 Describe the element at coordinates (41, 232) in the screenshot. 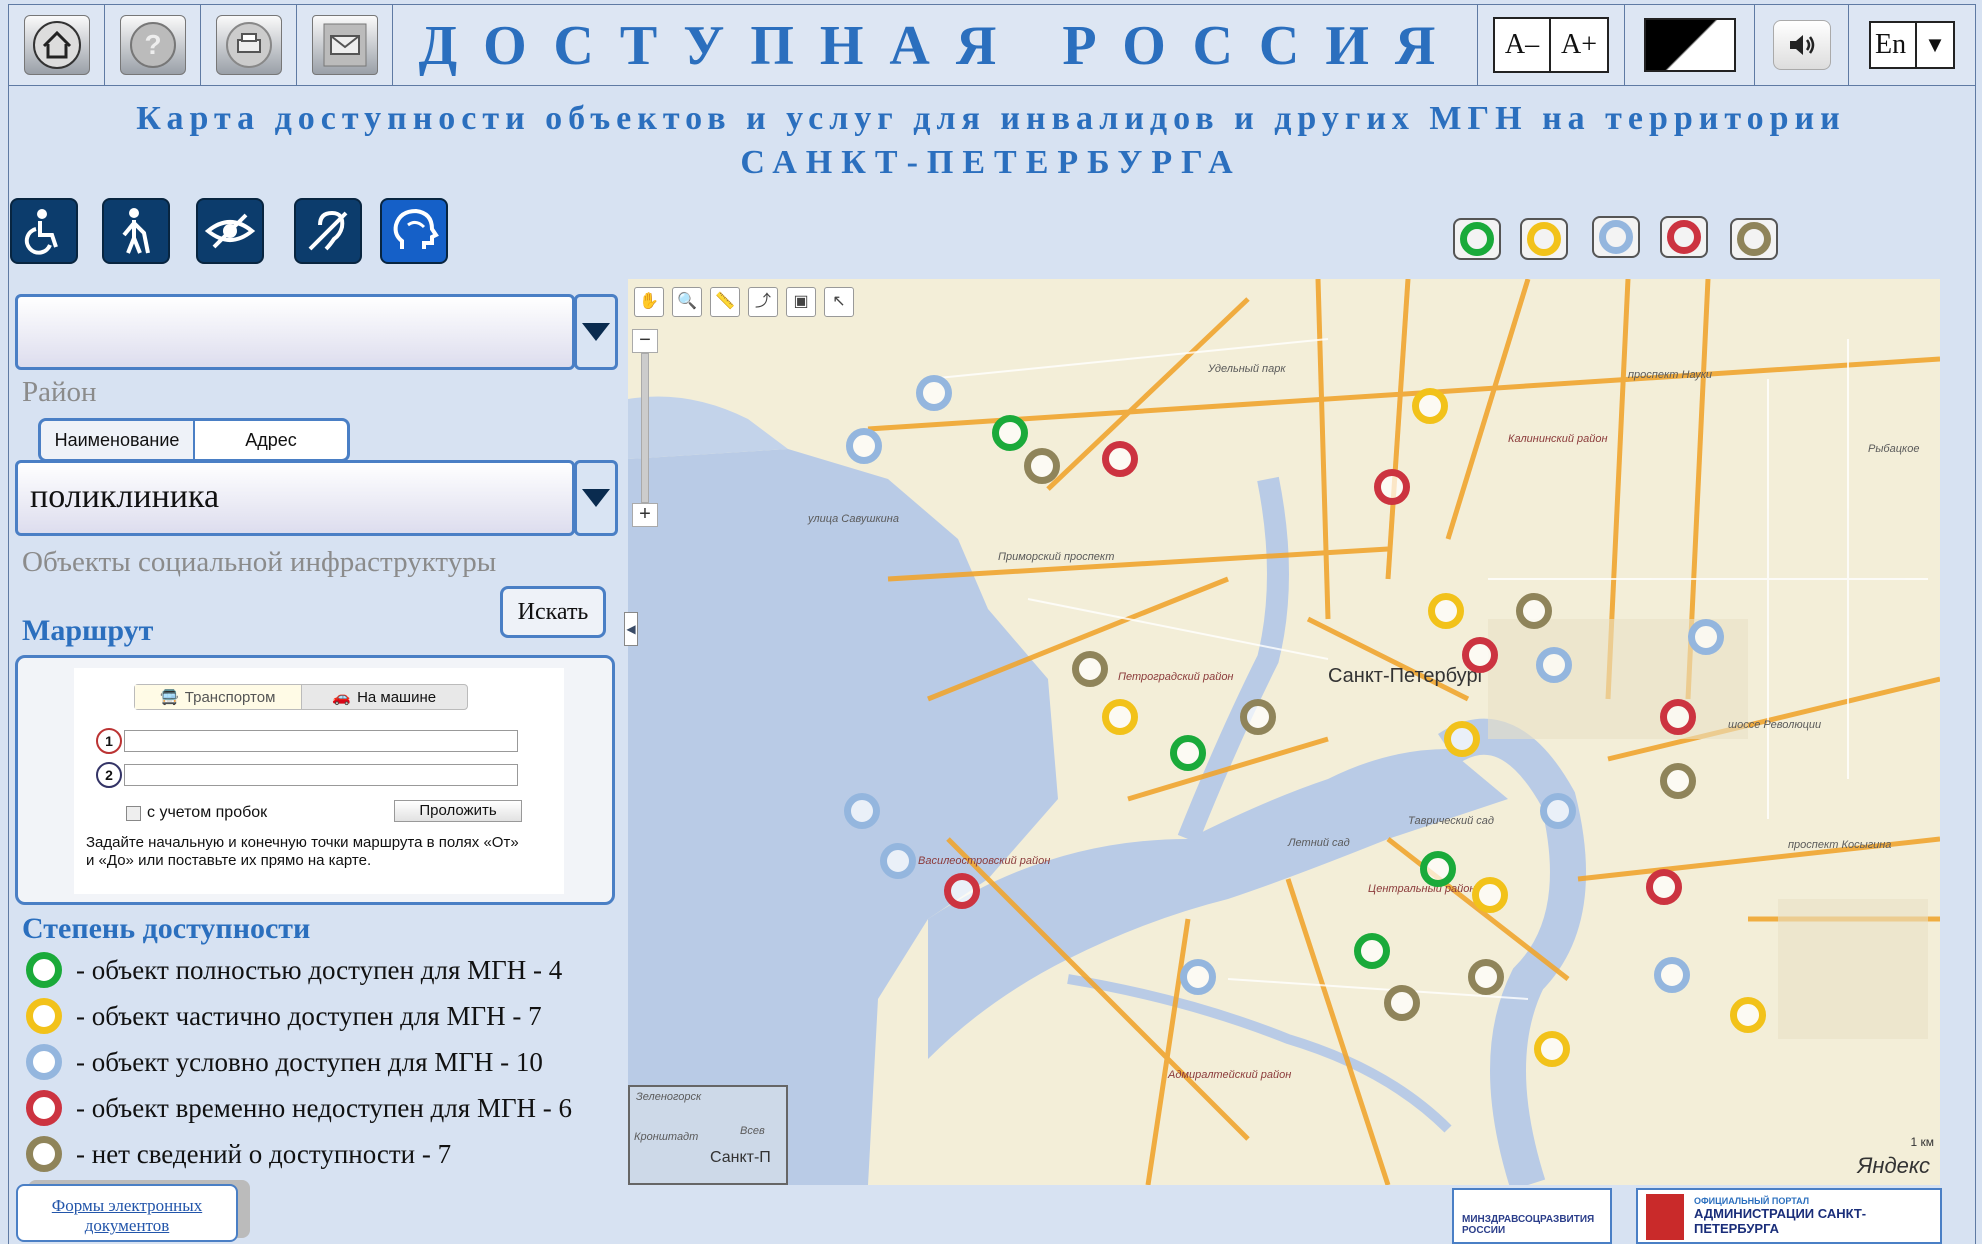

I see `wheelchair-icon` at that location.